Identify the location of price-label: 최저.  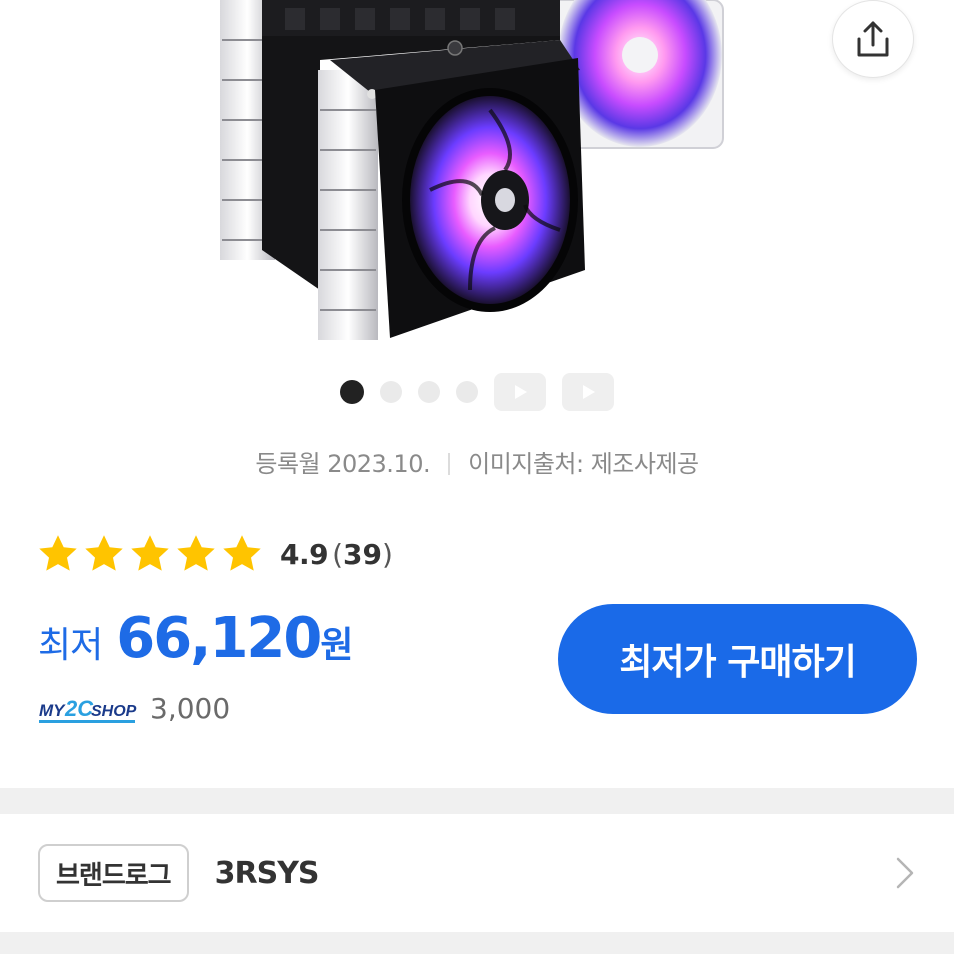
(70, 645).